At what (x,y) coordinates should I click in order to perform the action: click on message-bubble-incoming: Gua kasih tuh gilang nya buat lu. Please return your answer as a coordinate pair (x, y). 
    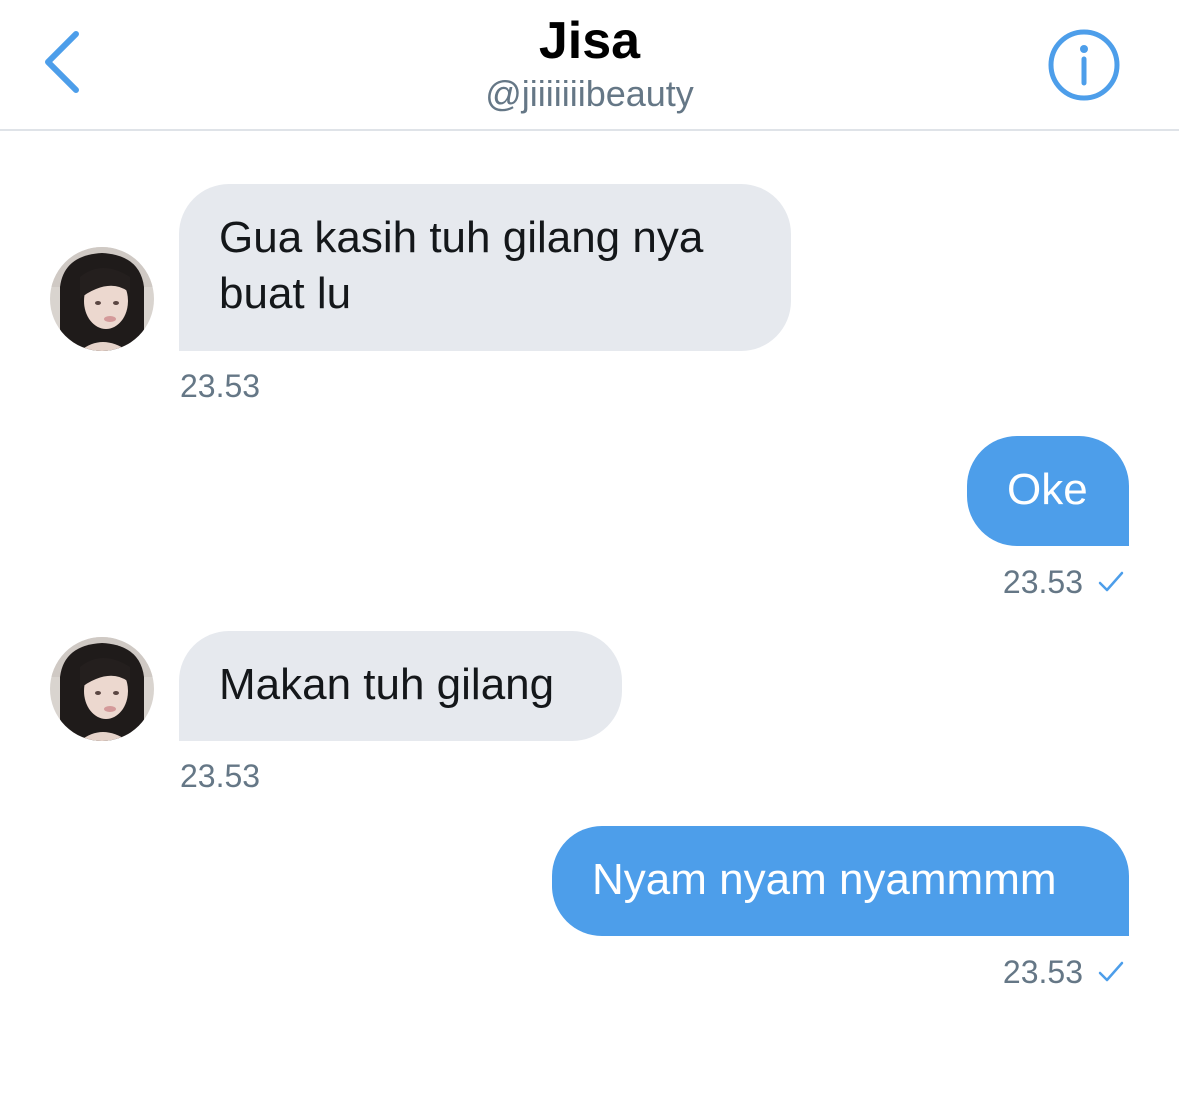
    Looking at the image, I should click on (485, 267).